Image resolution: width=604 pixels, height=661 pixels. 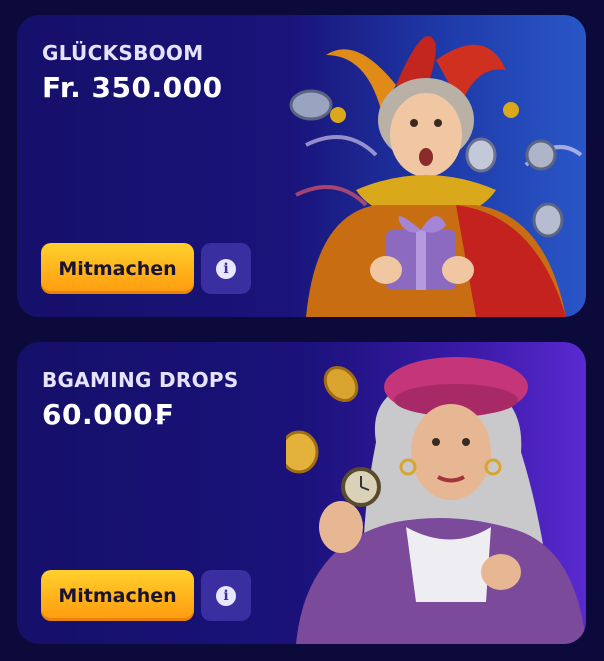 I want to click on prize-amount: Fr. 350.000, so click(x=132, y=87).